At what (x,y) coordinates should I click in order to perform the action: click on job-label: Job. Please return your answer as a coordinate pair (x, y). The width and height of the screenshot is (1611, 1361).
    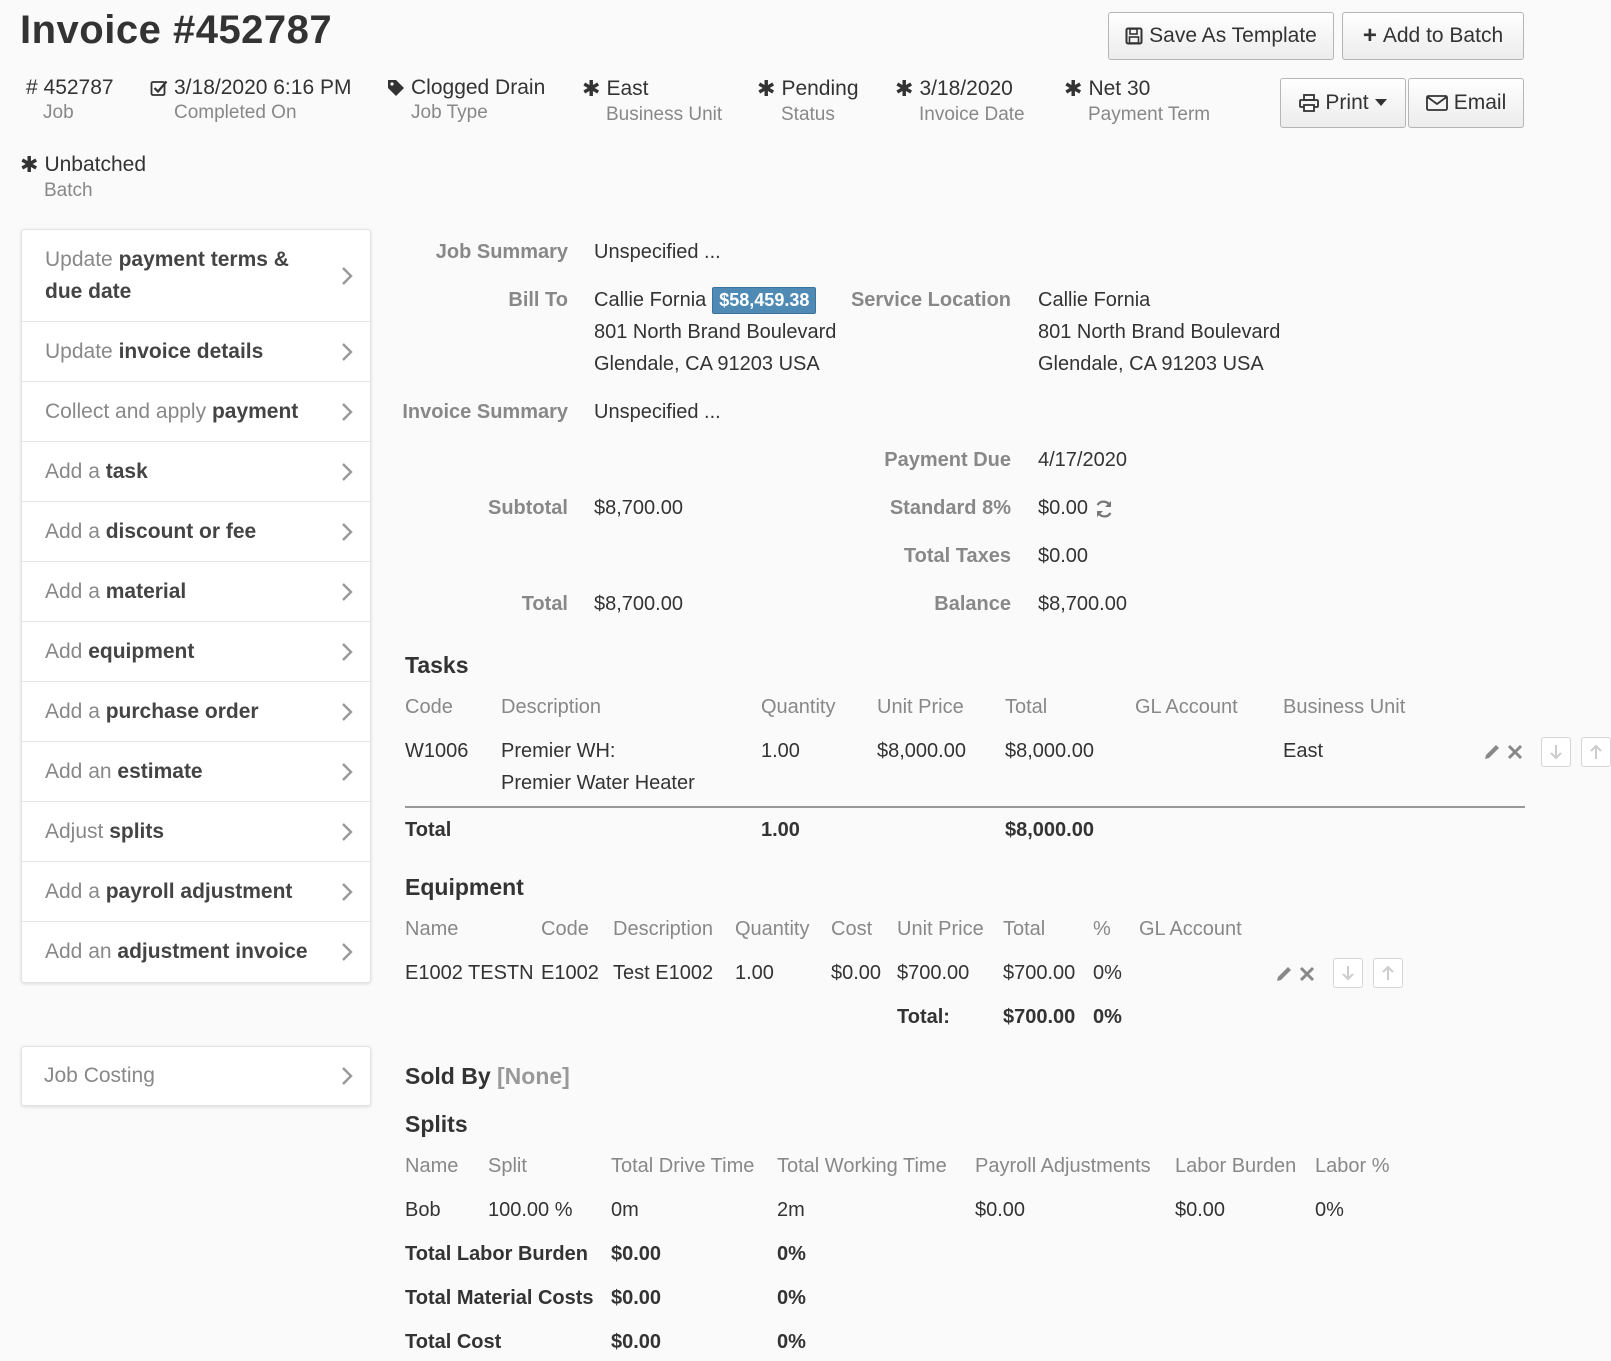
    Looking at the image, I should click on (58, 112).